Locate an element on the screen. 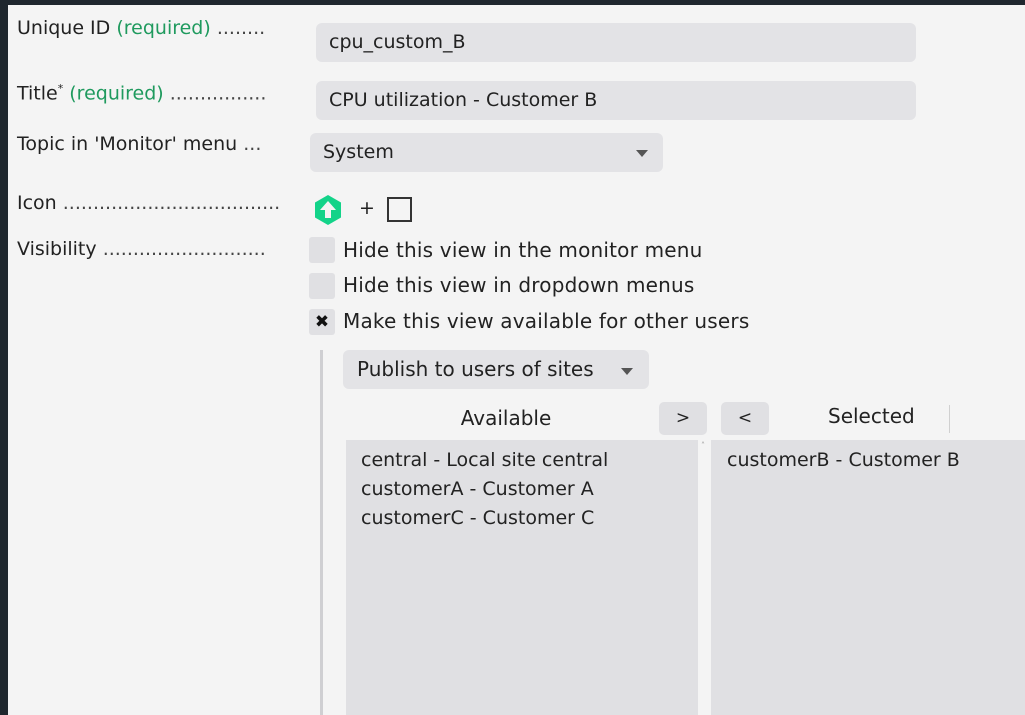 Image resolution: width=1025 pixels, height=715 pixels. topic-select-value: System is located at coordinates (358, 152).